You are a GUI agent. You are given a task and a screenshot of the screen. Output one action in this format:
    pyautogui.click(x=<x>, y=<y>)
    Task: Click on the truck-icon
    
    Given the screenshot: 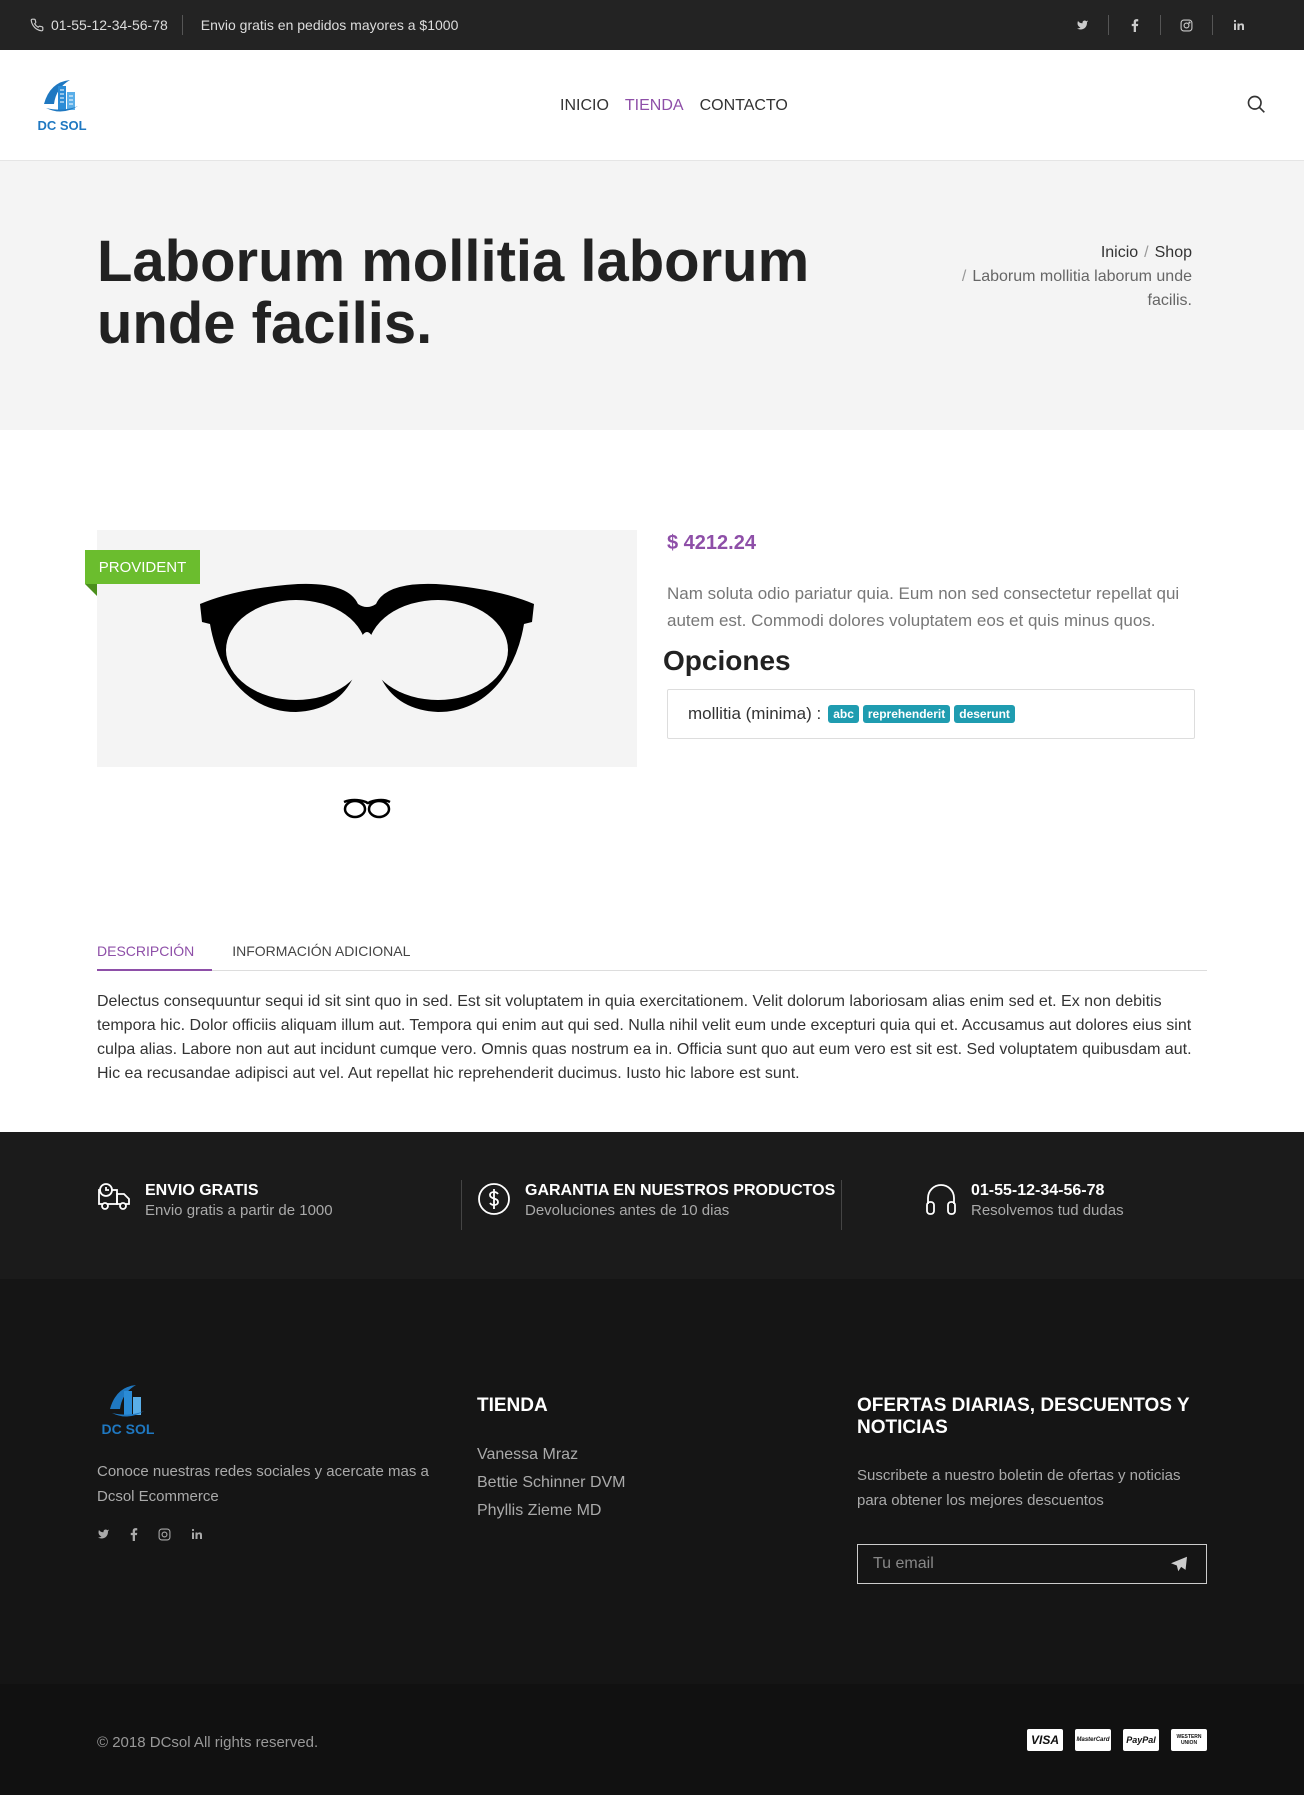 What is the action you would take?
    pyautogui.click(x=114, y=1196)
    